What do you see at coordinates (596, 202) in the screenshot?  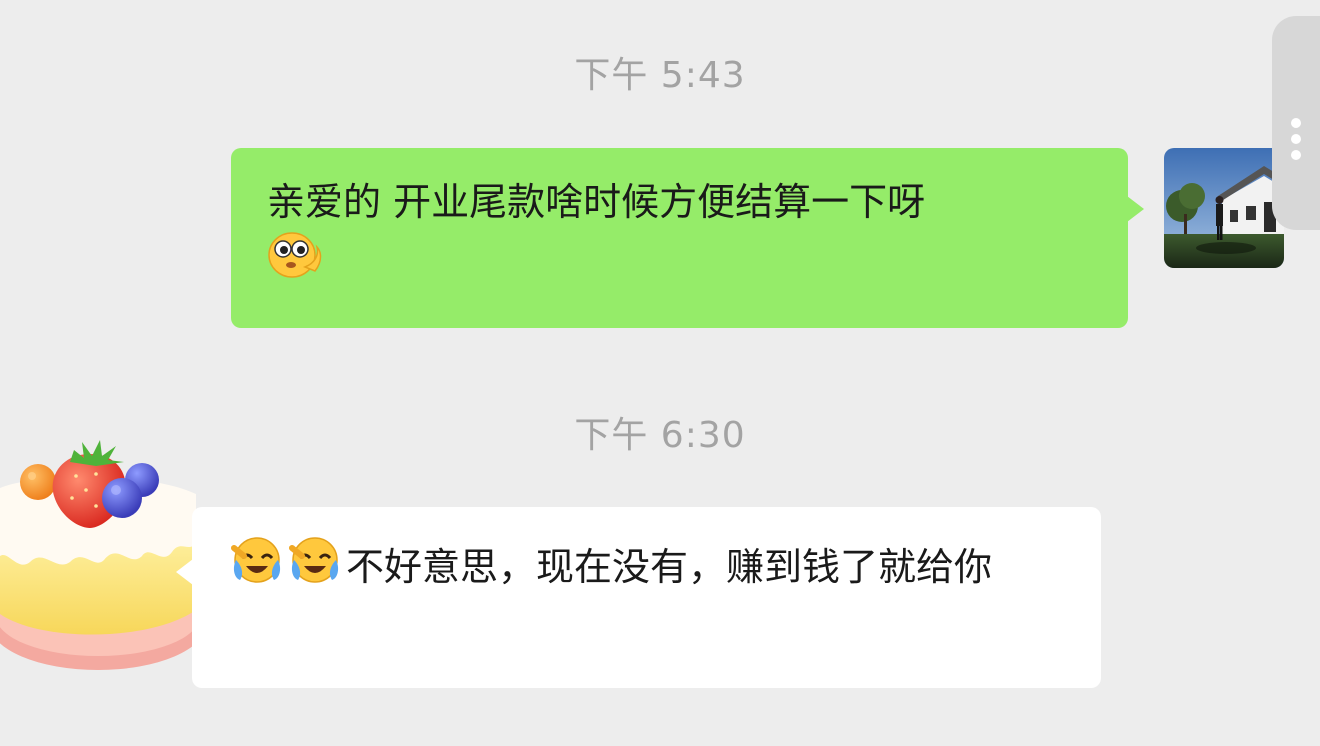 I see `message-text: 亲爱的 开业尾款啥时候方便结算一下呀` at bounding box center [596, 202].